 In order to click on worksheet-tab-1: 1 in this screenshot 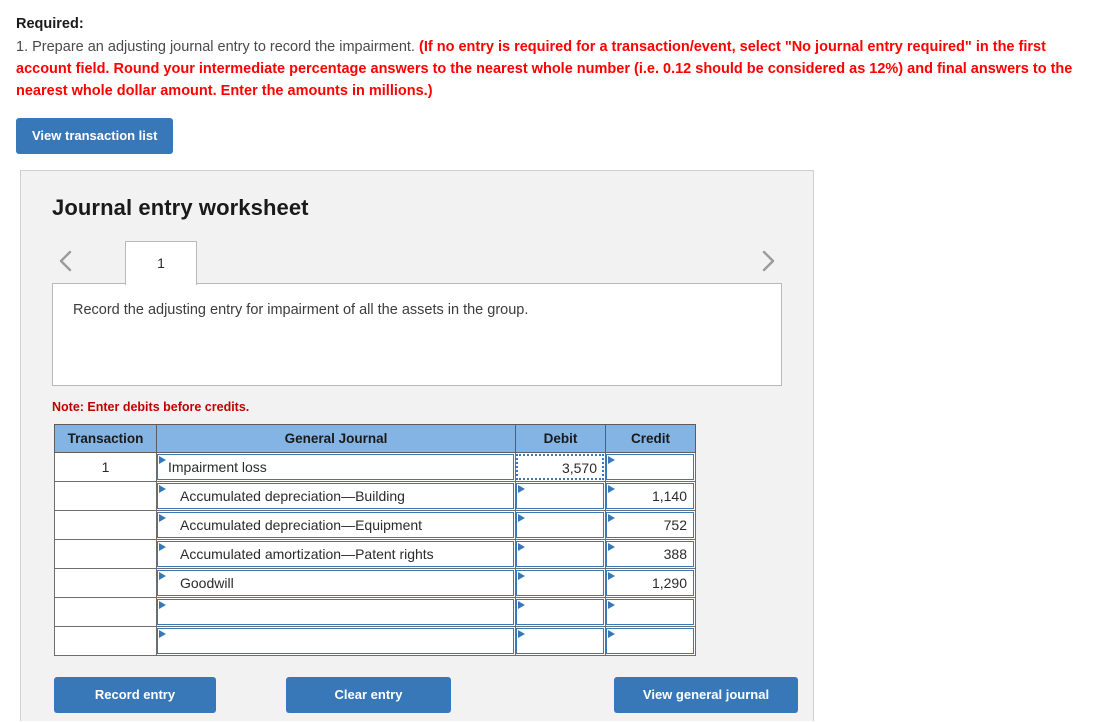, I will do `click(161, 263)`.